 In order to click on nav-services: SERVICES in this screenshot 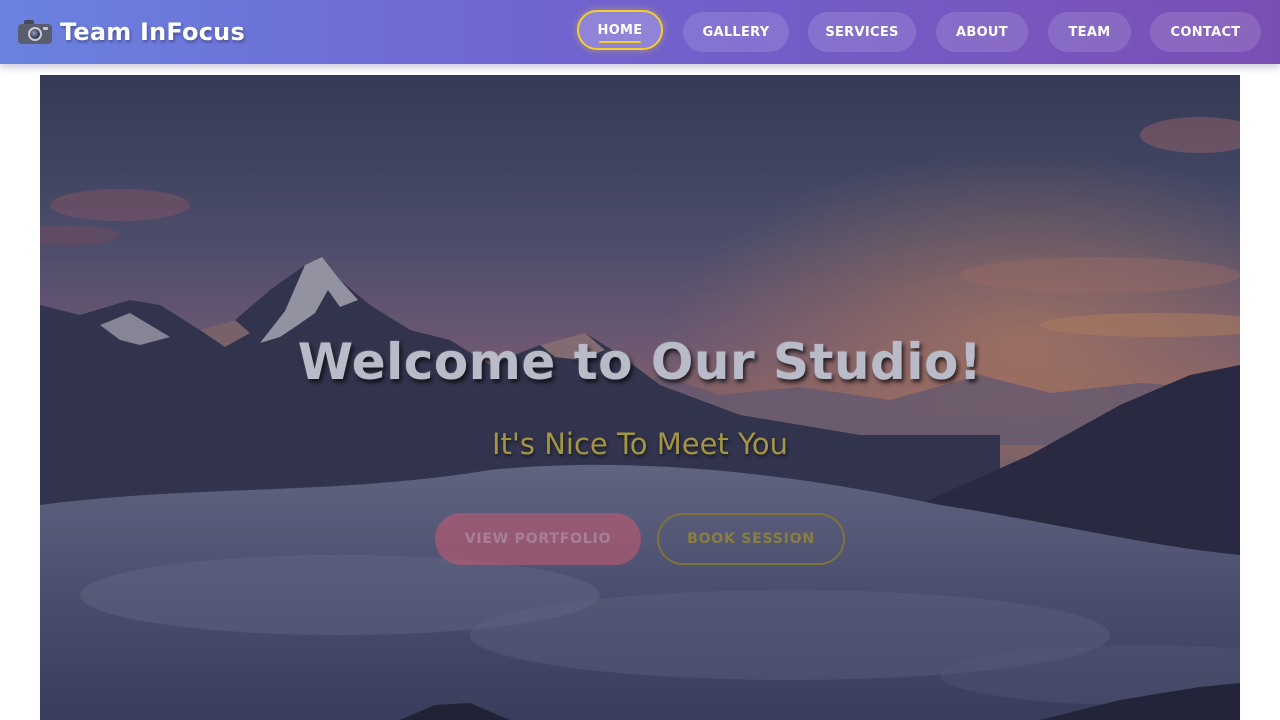, I will do `click(862, 32)`.